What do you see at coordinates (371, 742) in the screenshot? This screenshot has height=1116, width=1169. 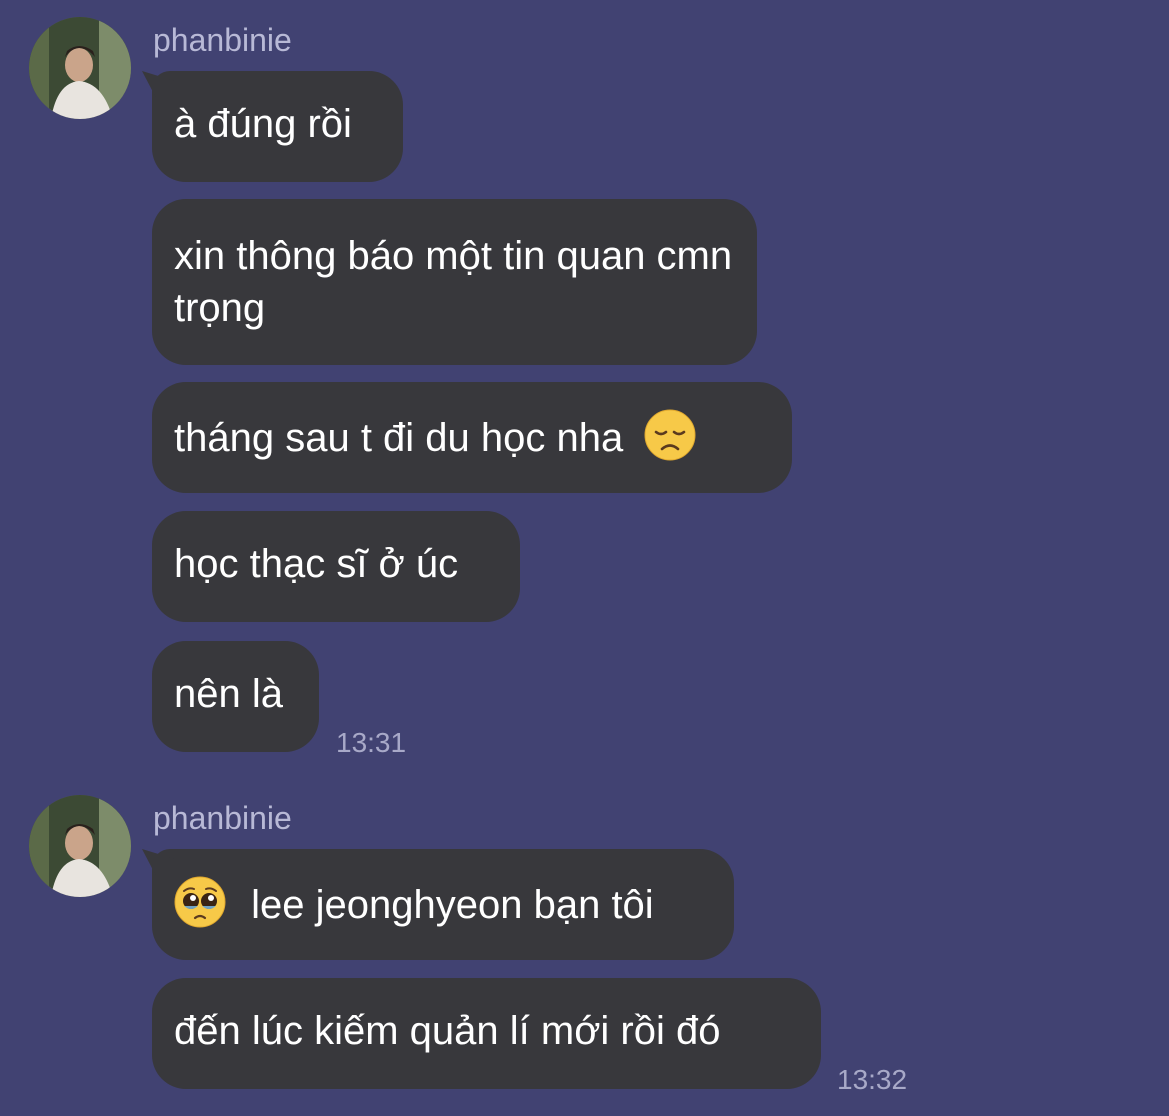 I see `message-timestamp: 13:31` at bounding box center [371, 742].